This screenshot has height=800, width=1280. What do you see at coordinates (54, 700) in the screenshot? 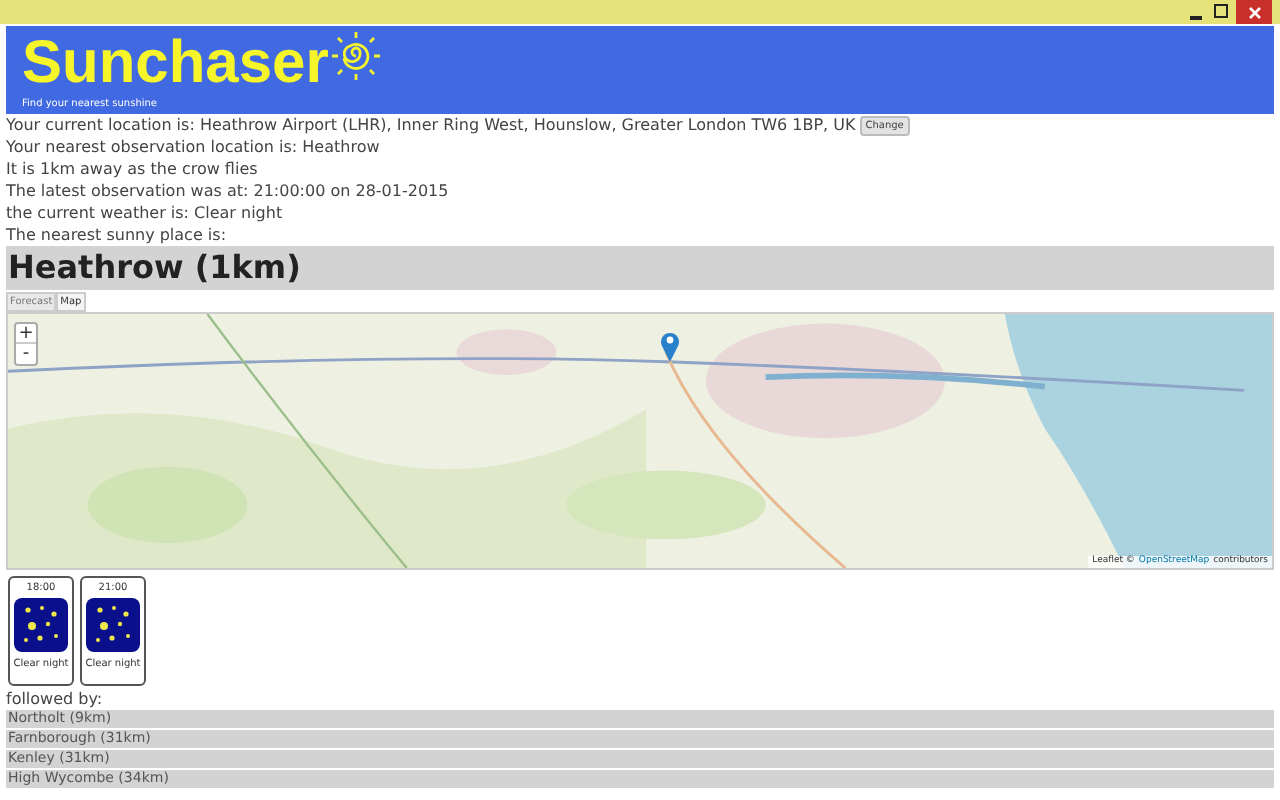
I see `followed-label: followed by:` at bounding box center [54, 700].